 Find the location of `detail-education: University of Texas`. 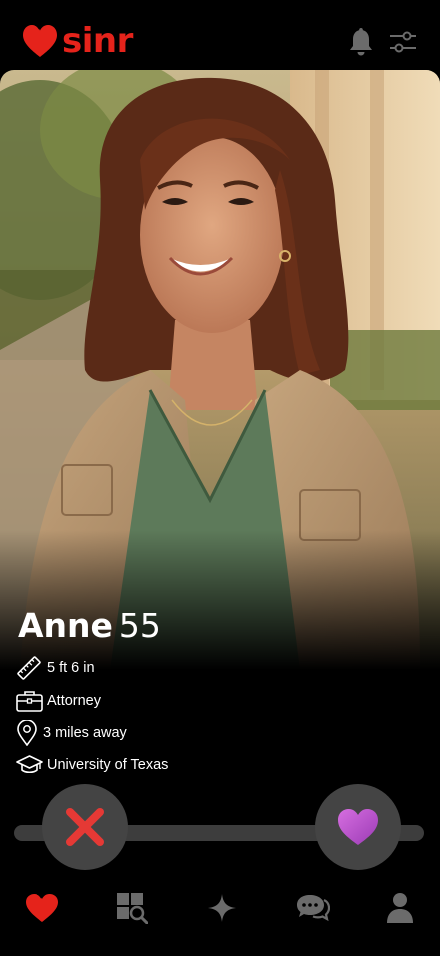

detail-education: University of Texas is located at coordinates (92, 765).